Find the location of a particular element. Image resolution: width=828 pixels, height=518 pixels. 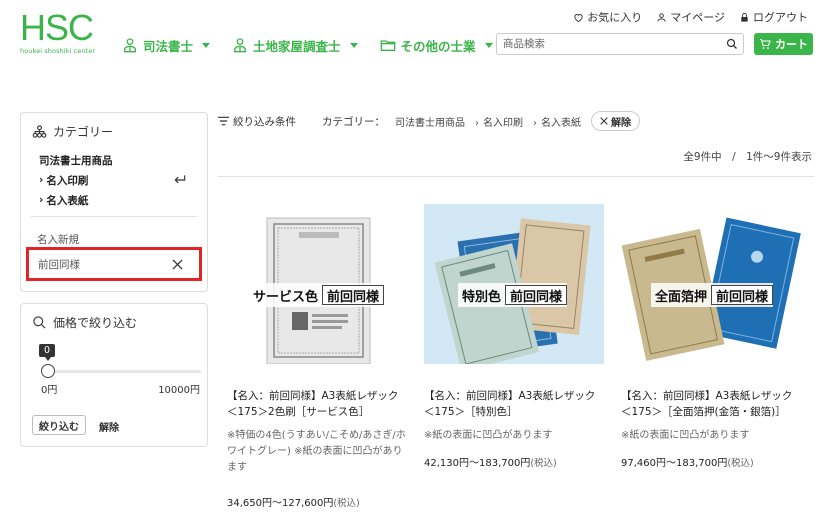

user-icon is located at coordinates (661, 17).